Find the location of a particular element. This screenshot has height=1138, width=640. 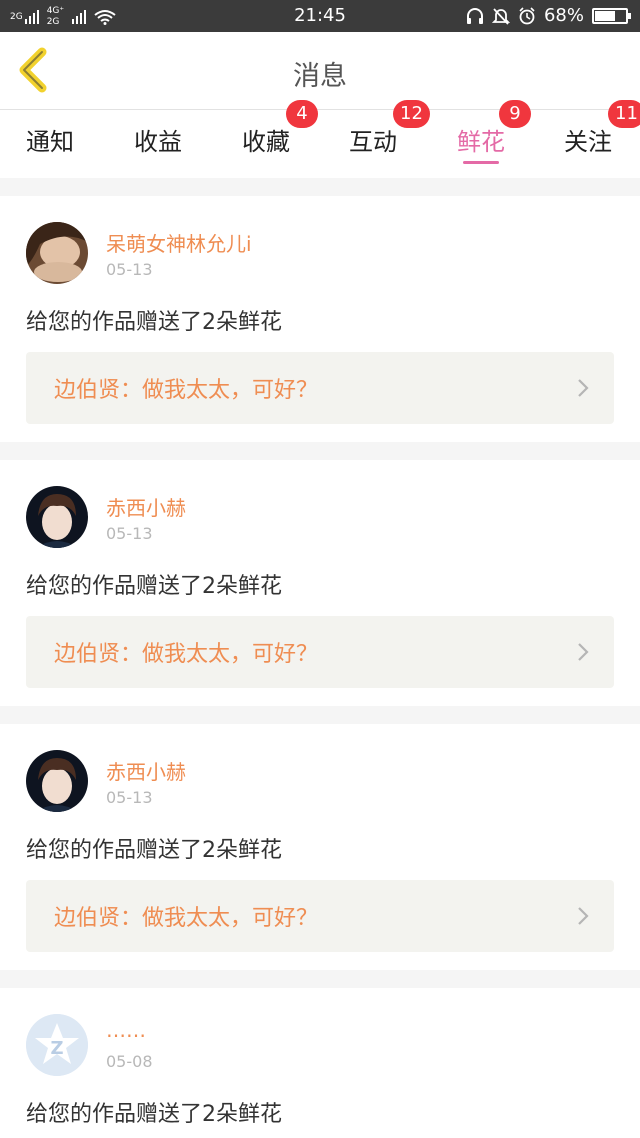

header: 消息 is located at coordinates (320, 71).